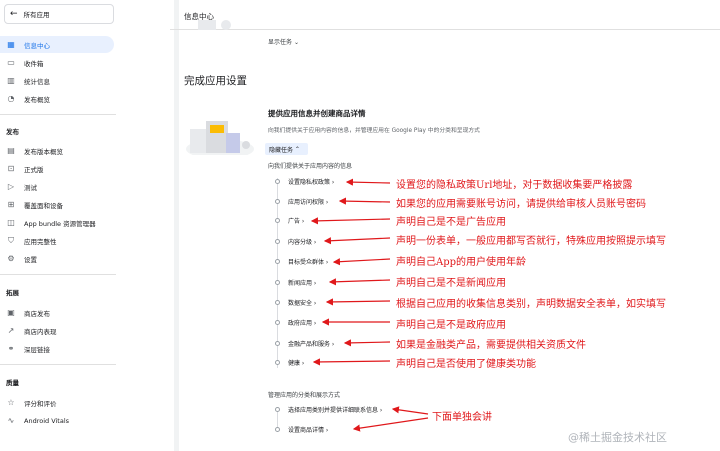 This screenshot has width=720, height=451. I want to click on task-label: 设置隐私权政策 ›, so click(311, 182).